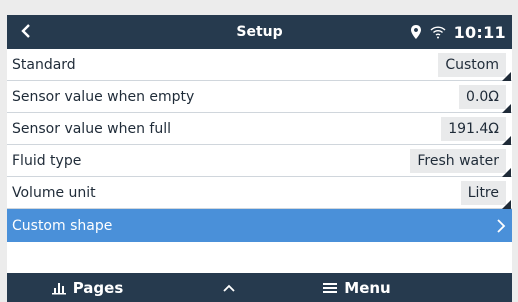 Image resolution: width=518 pixels, height=302 pixels. Describe the element at coordinates (259, 97) in the screenshot. I see `setting-row-sensor-empty: Sensor value when empty 0.0Ω` at that location.